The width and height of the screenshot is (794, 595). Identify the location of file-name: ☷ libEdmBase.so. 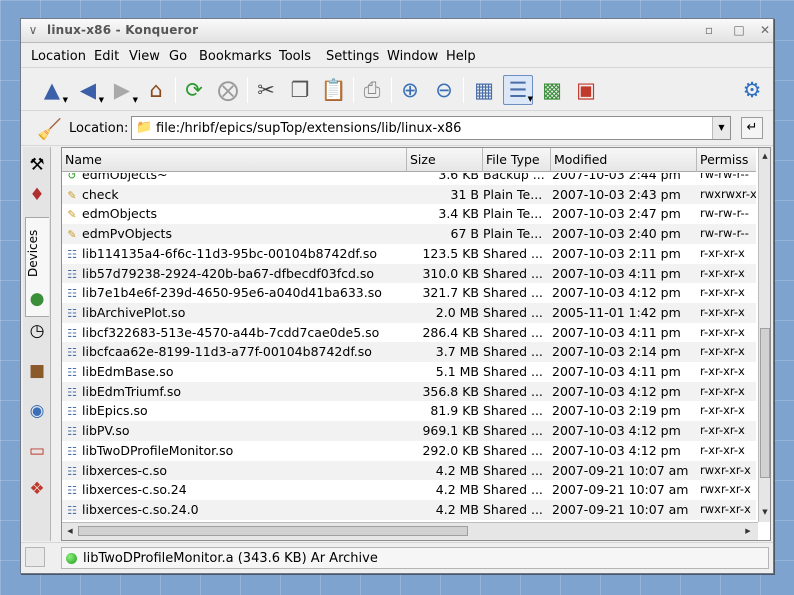
(236, 371).